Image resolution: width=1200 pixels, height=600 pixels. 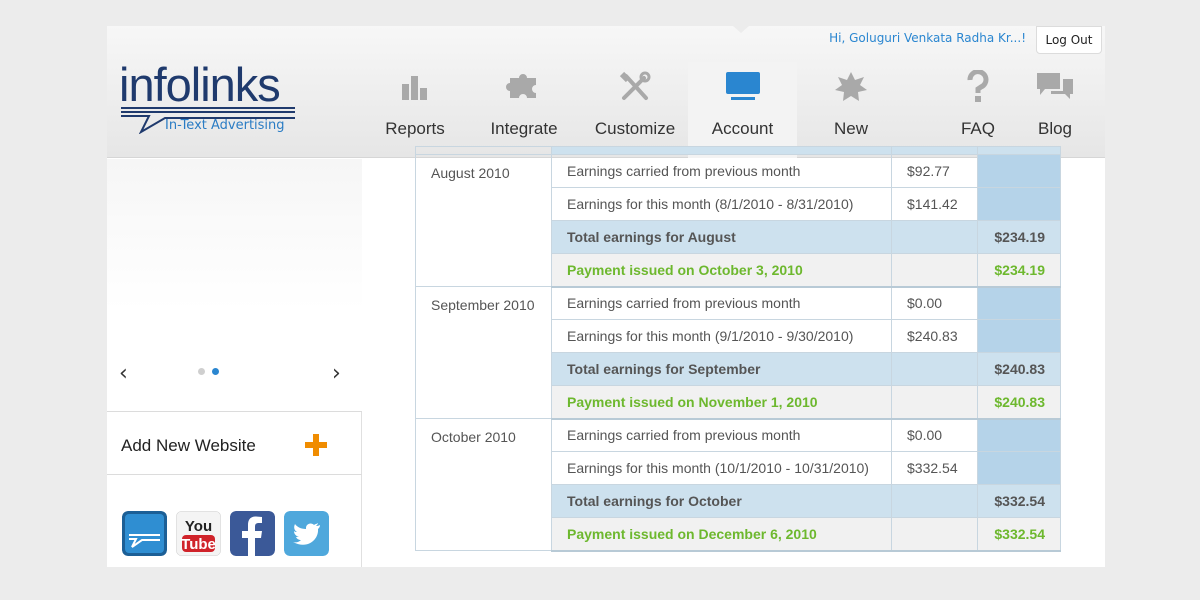 I want to click on youtube-icon: You Tube, so click(x=198, y=533).